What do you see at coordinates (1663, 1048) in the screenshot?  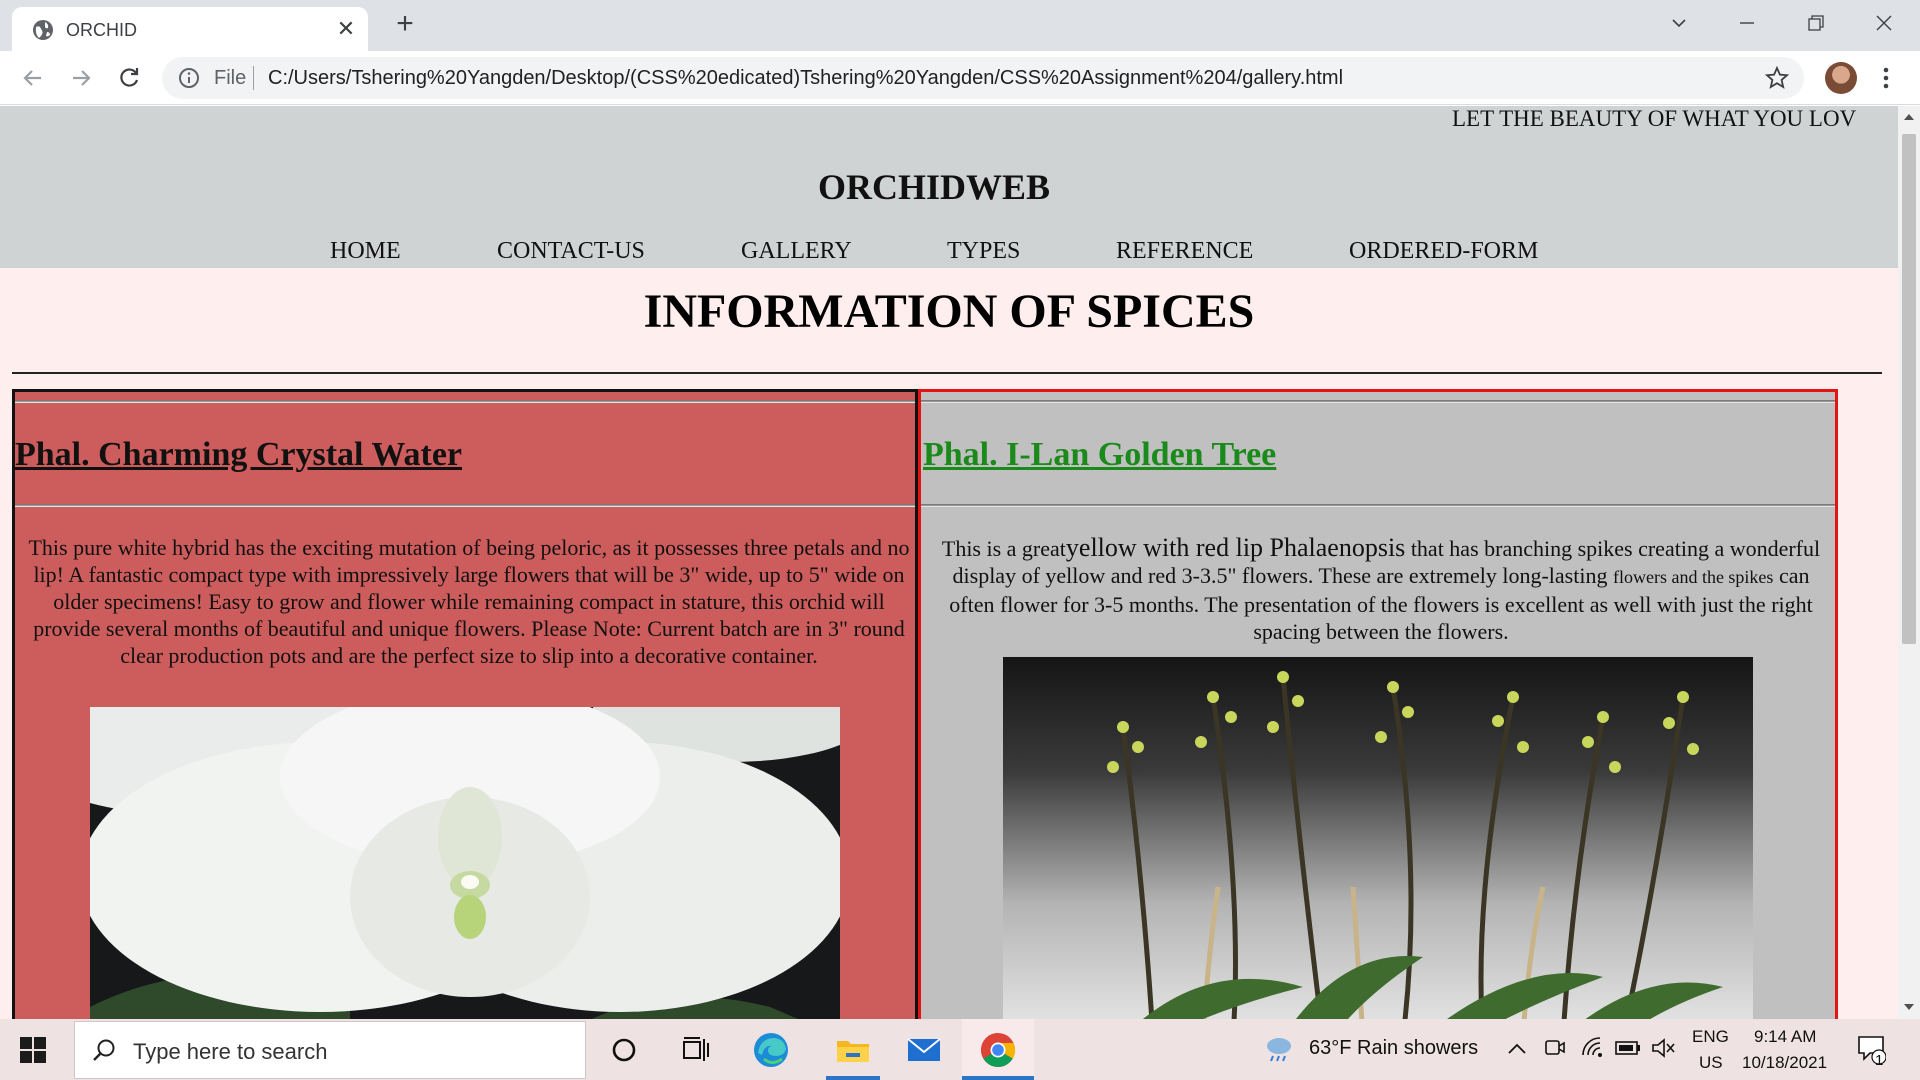 I see `volume-muted-icon` at bounding box center [1663, 1048].